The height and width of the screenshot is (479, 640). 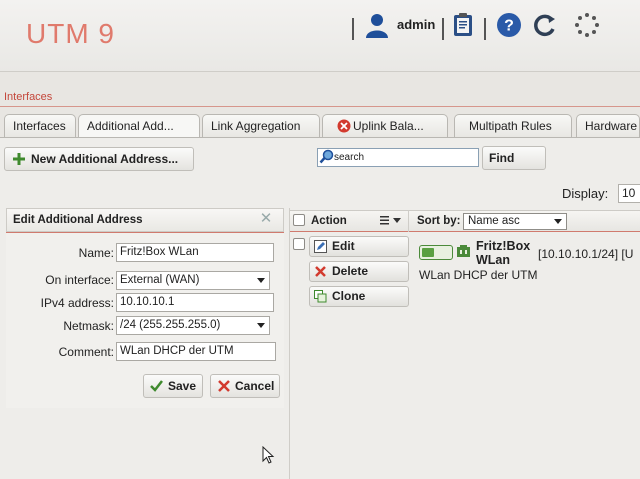 What do you see at coordinates (463, 251) in the screenshot?
I see `network-interface-icon` at bounding box center [463, 251].